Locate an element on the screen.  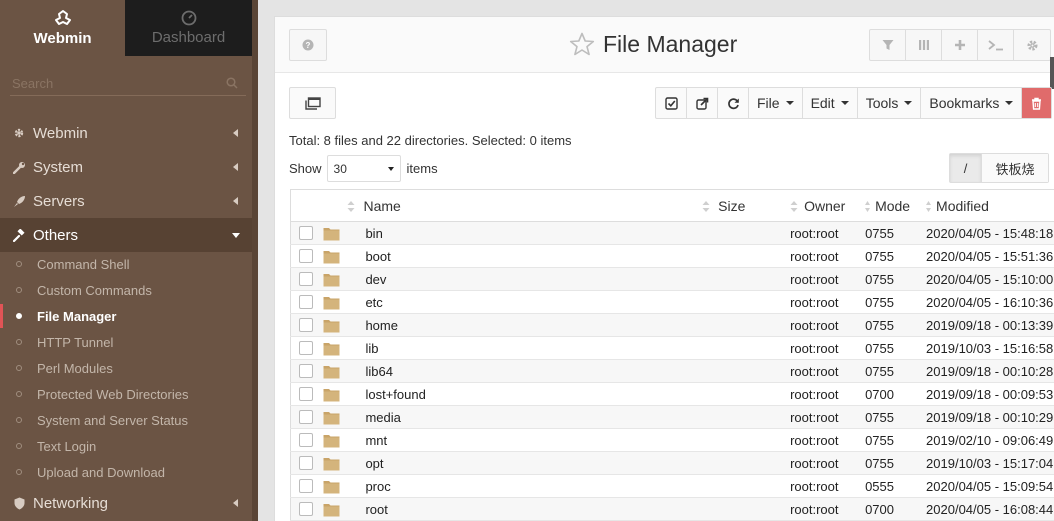
question-icon: ? is located at coordinates (308, 45).